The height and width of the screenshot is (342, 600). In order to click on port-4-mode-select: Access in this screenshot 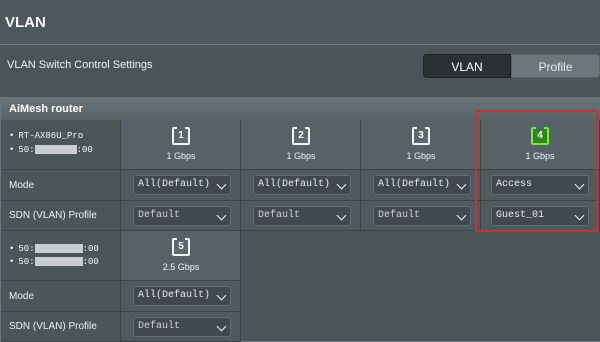, I will do `click(540, 185)`.